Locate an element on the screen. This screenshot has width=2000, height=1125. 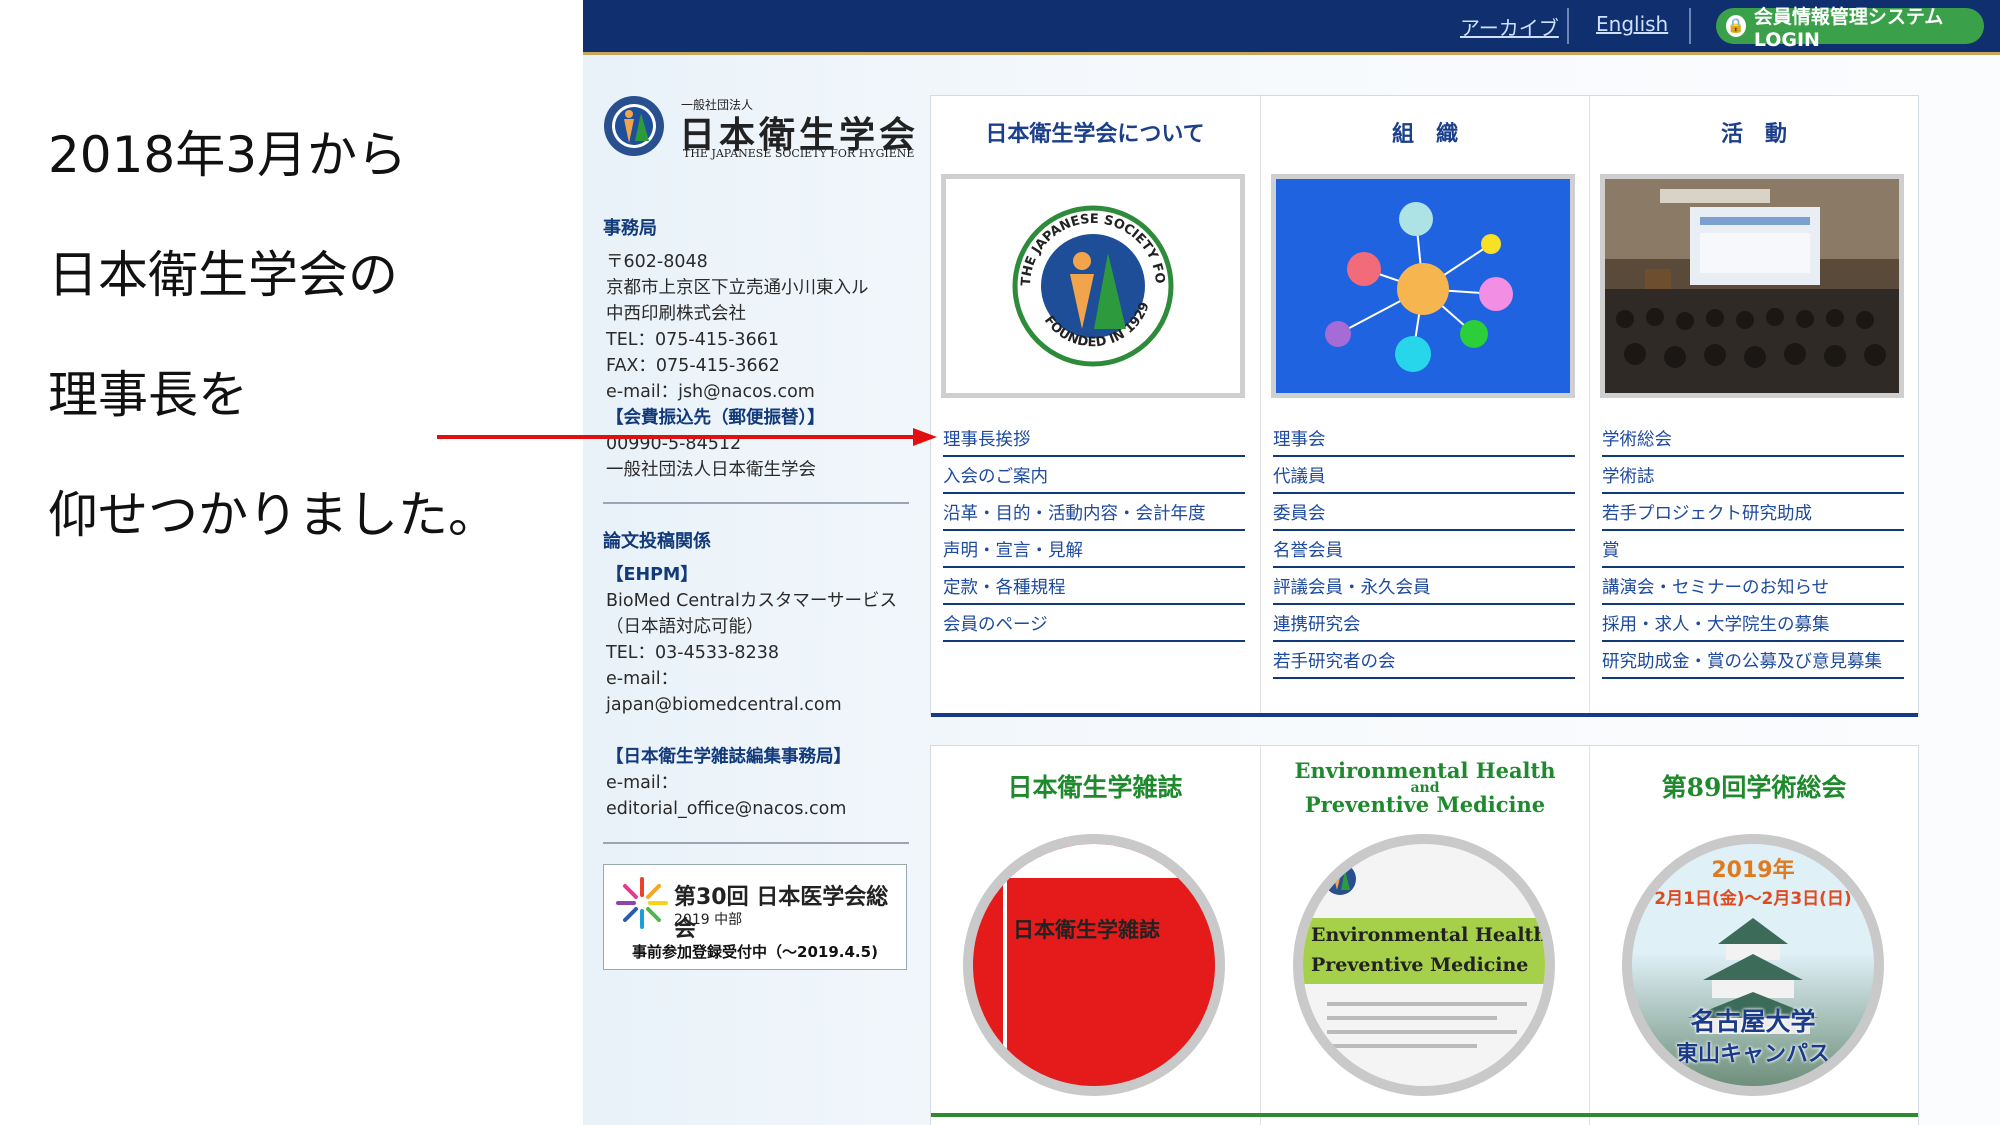
poster-venue-1: 名古屋大学 is located at coordinates (1753, 1021).